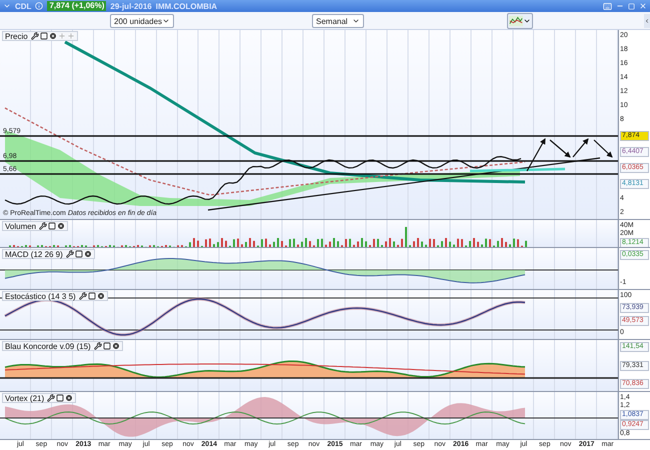  I want to click on panel-title: Blau Koncorde v.09 (15), so click(48, 346).